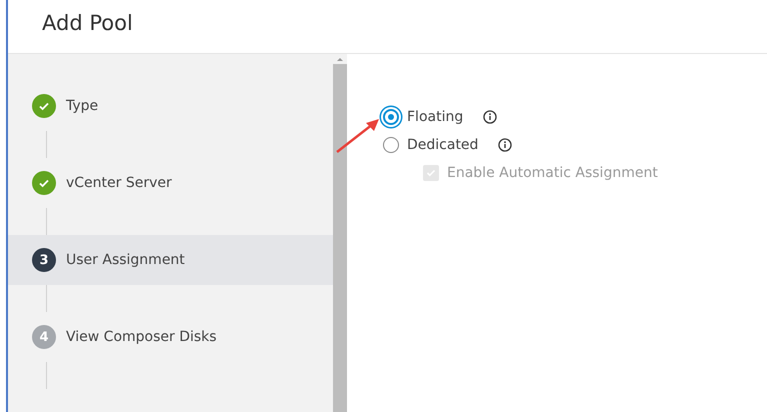  What do you see at coordinates (340, 233) in the screenshot?
I see `scrollbar` at bounding box center [340, 233].